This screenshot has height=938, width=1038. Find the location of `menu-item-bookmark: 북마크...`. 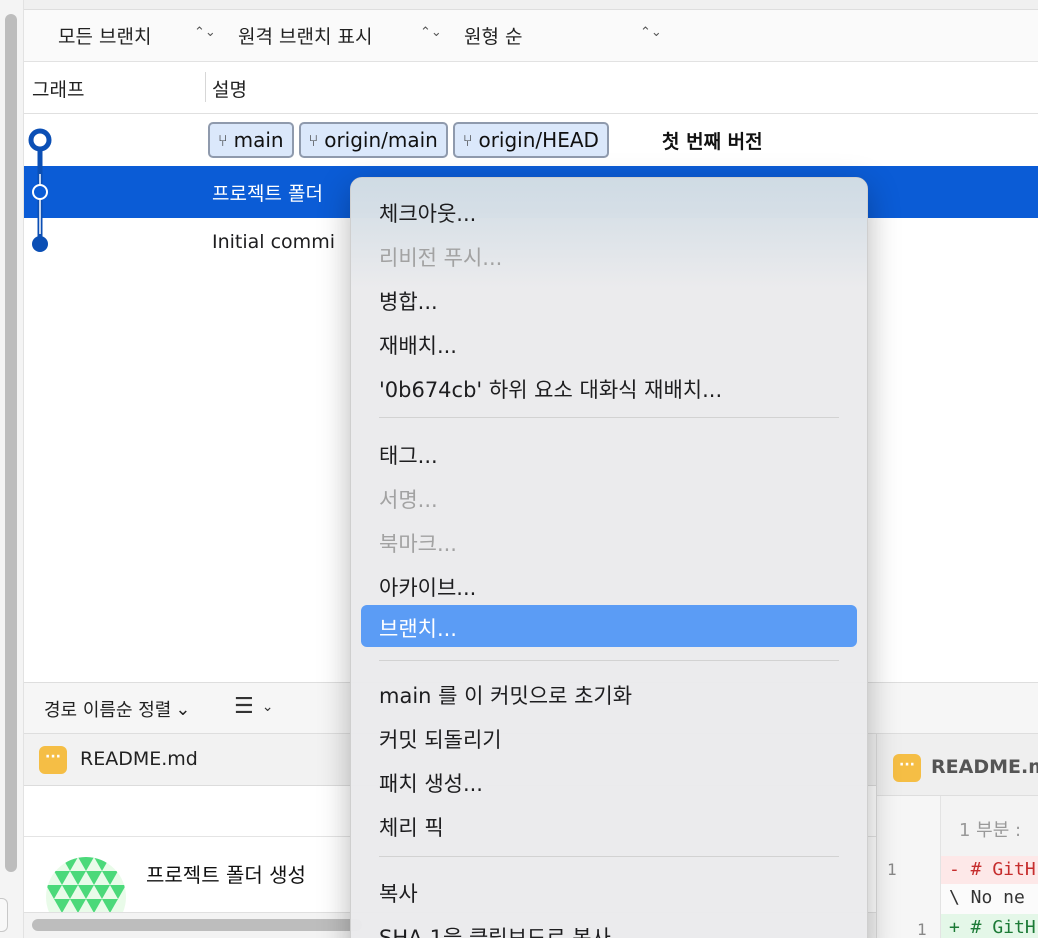

menu-item-bookmark: 북마크... is located at coordinates (609, 541).